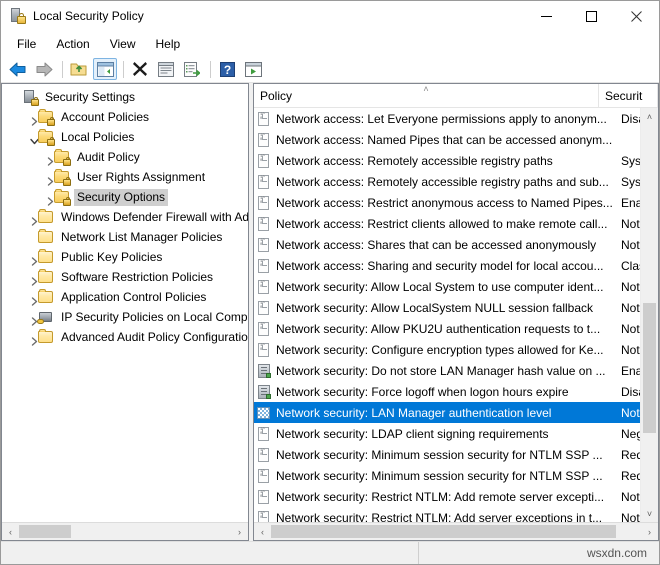 This screenshot has height=565, width=660. What do you see at coordinates (264, 371) in the screenshot?
I see `policy-registry-icon` at bounding box center [264, 371].